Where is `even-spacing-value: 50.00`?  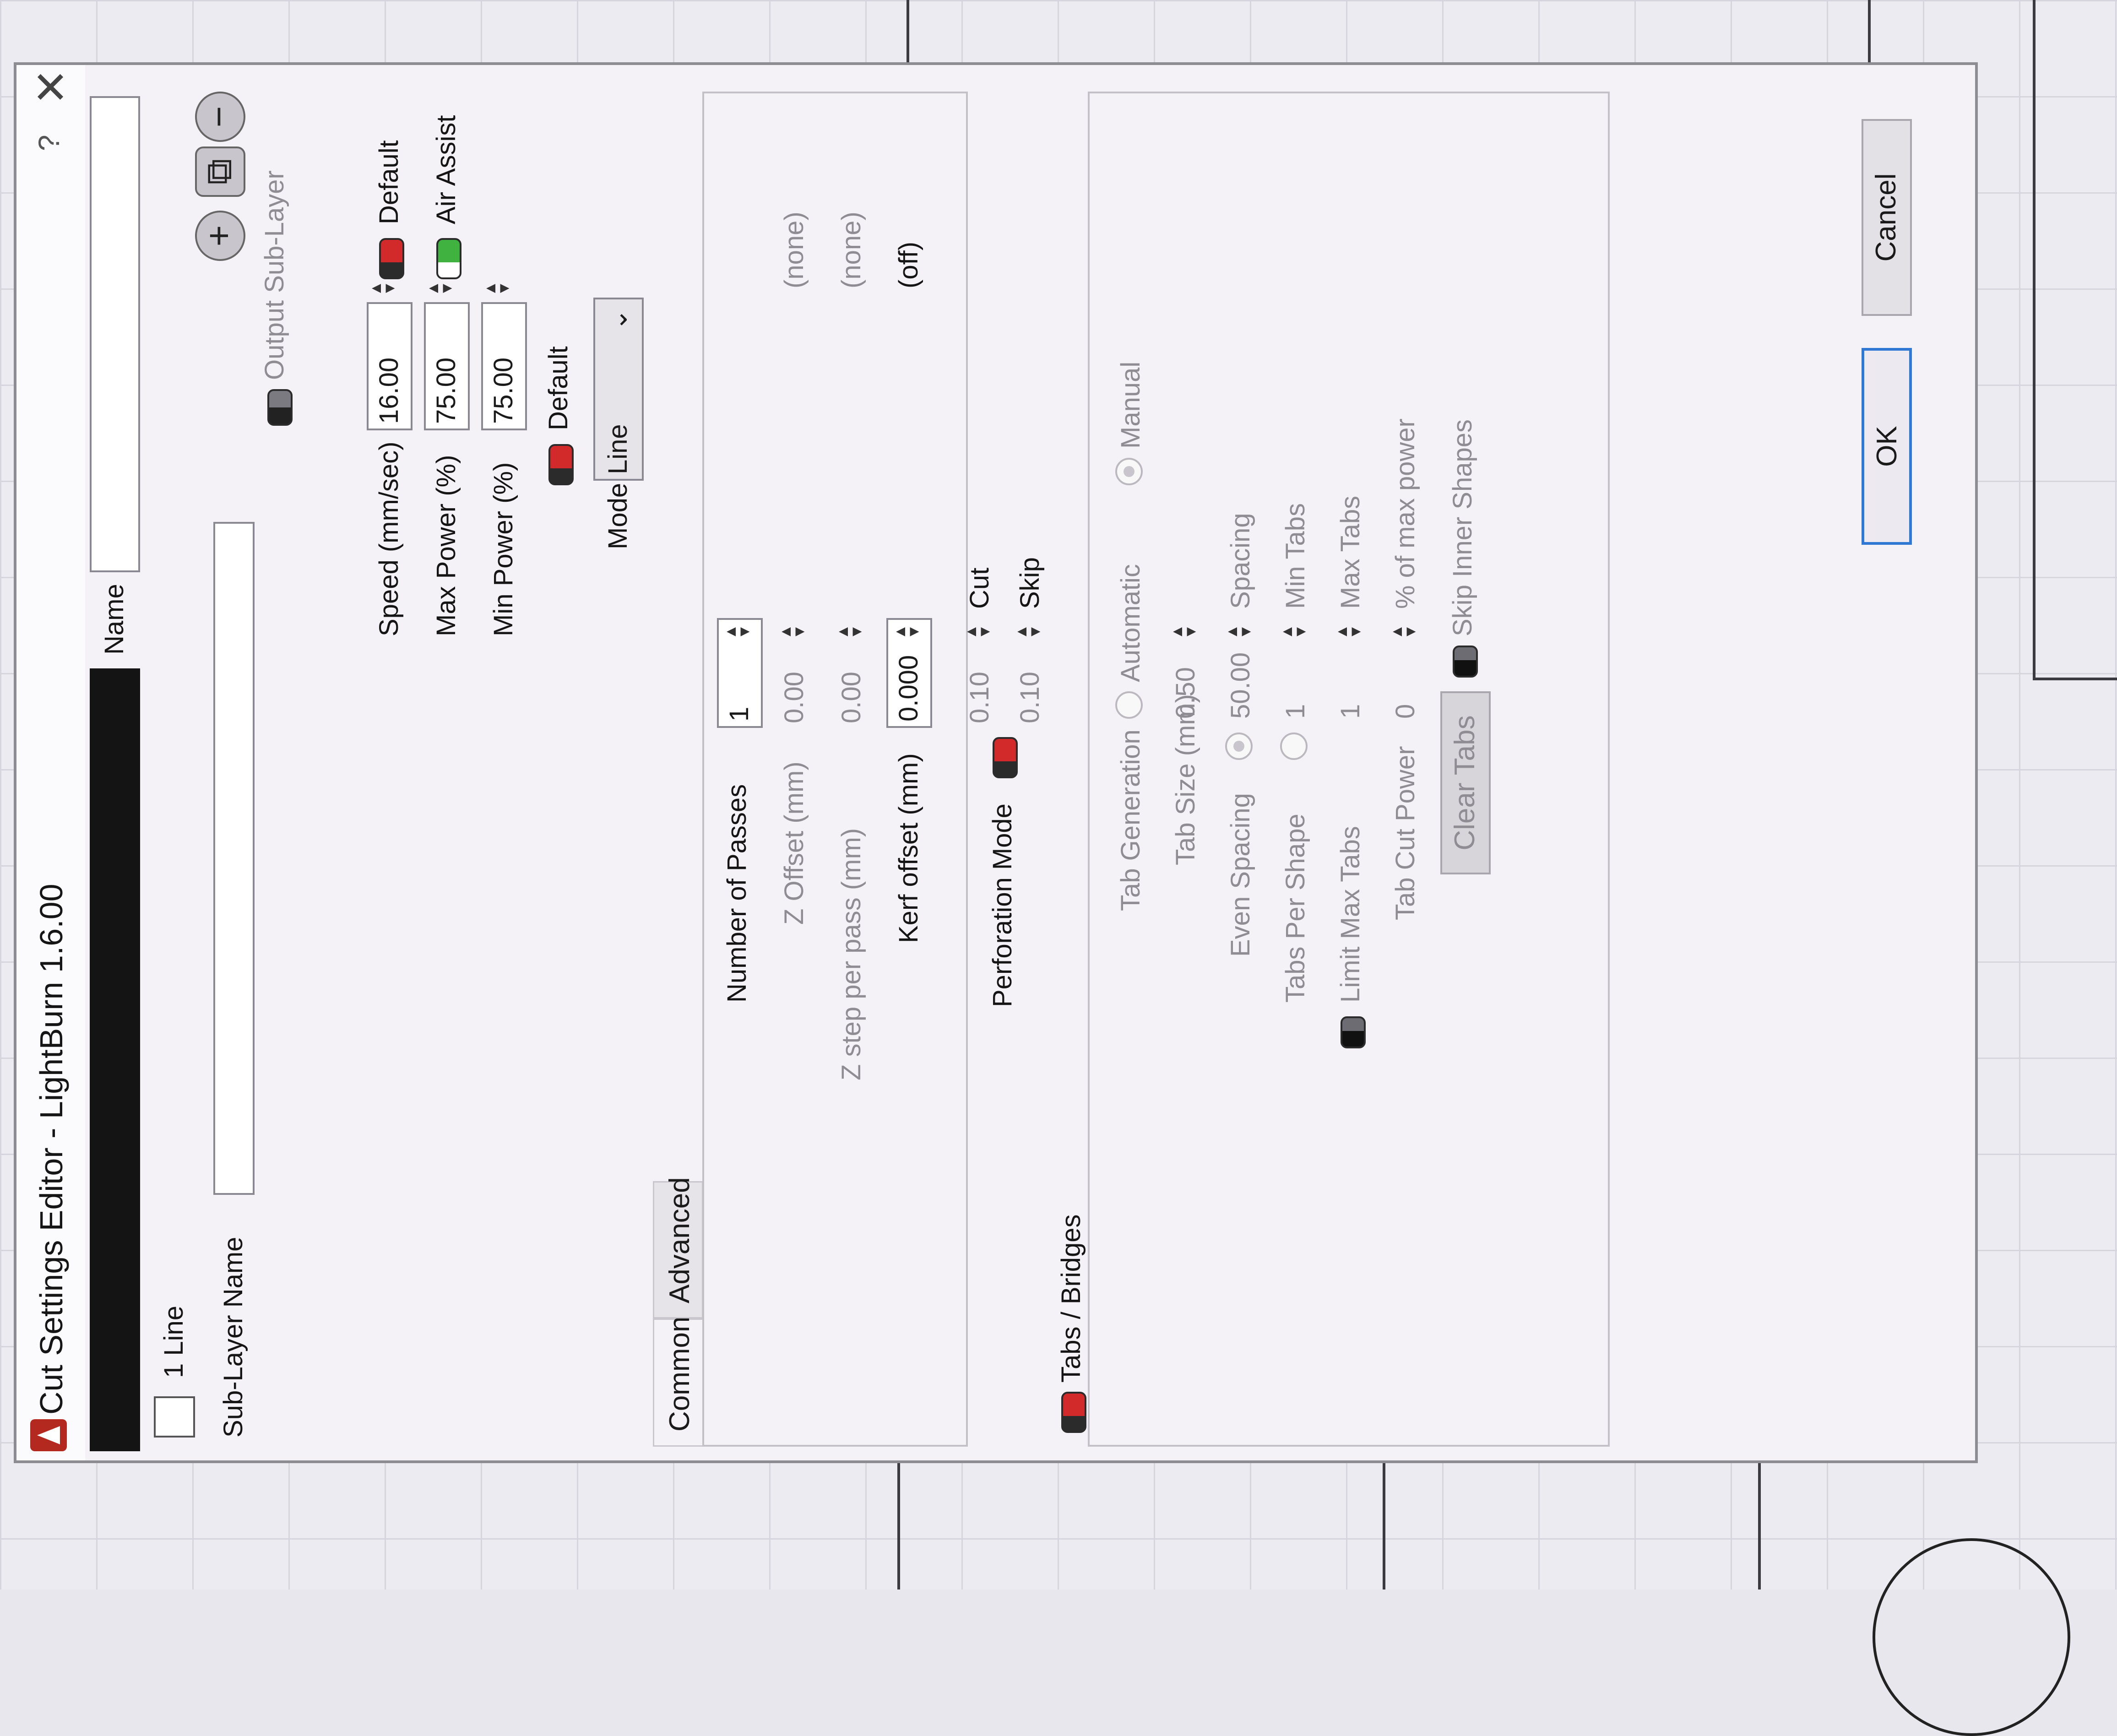
even-spacing-value: 50.00 is located at coordinates (1240, 686).